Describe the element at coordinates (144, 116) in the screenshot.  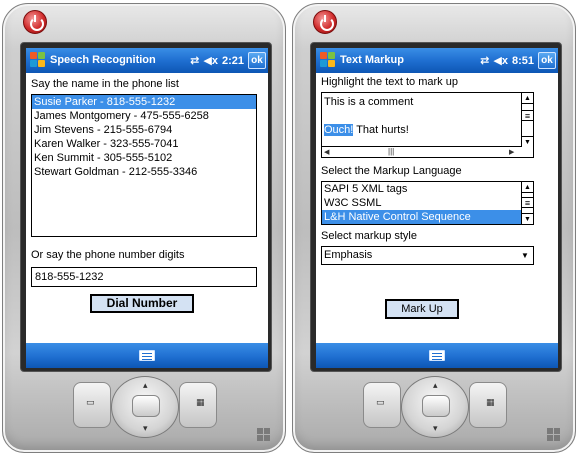
I see `contact-item: James Montgomery - 475-555-6258` at that location.